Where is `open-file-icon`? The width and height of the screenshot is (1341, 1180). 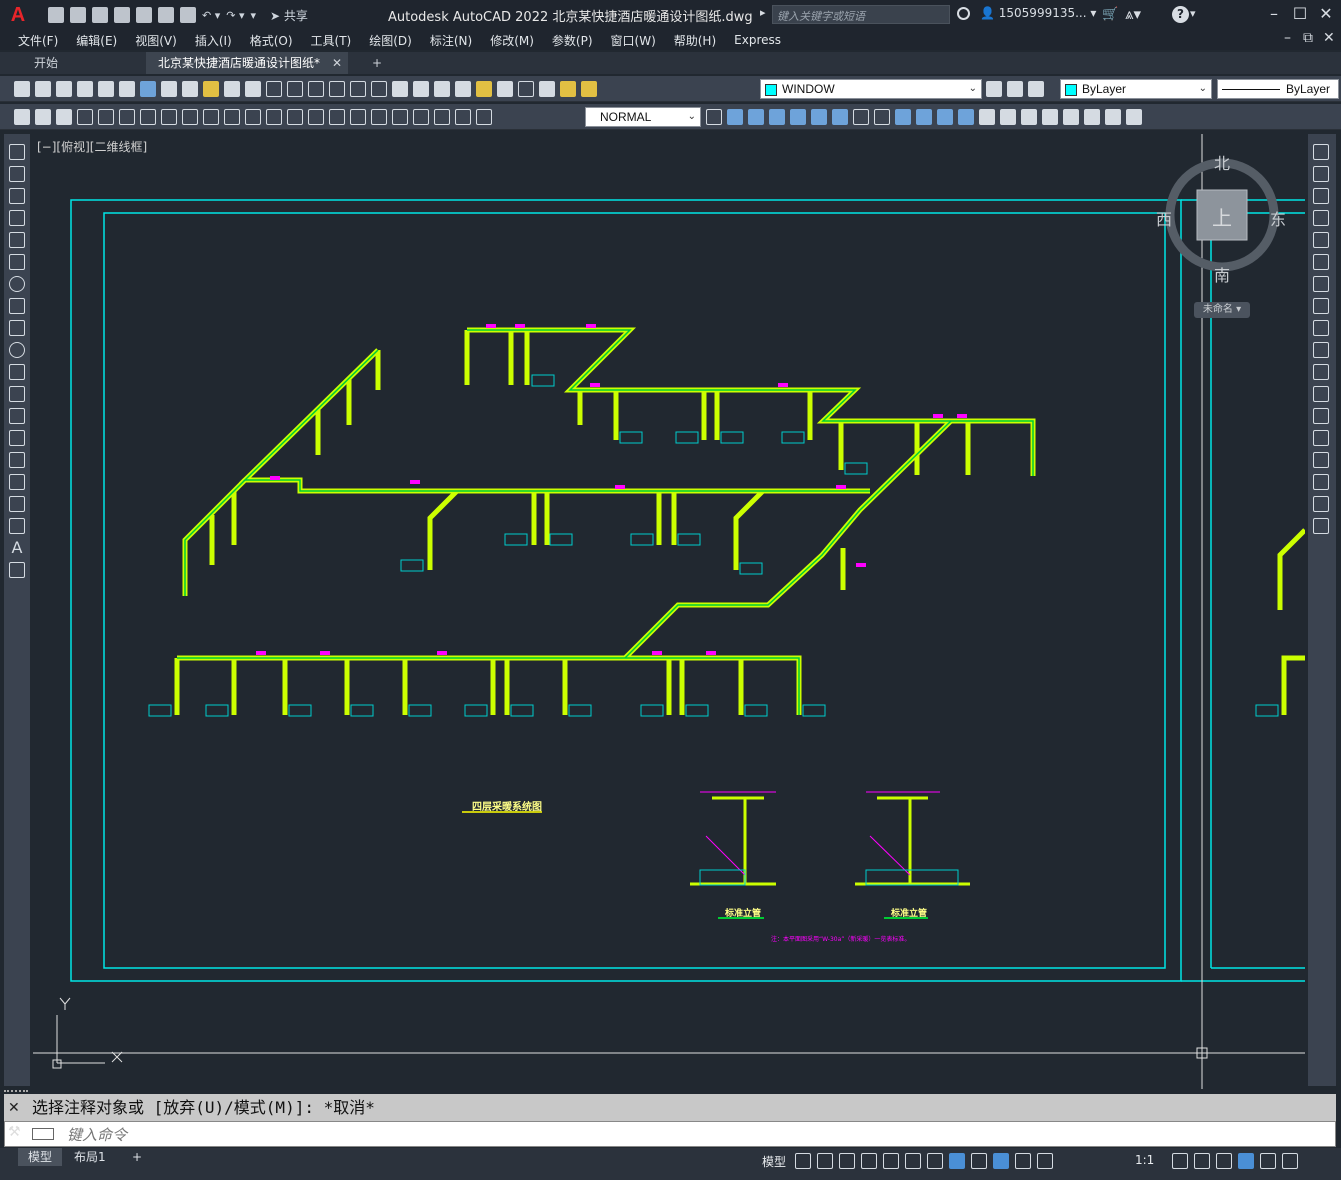 open-file-icon is located at coordinates (78, 15).